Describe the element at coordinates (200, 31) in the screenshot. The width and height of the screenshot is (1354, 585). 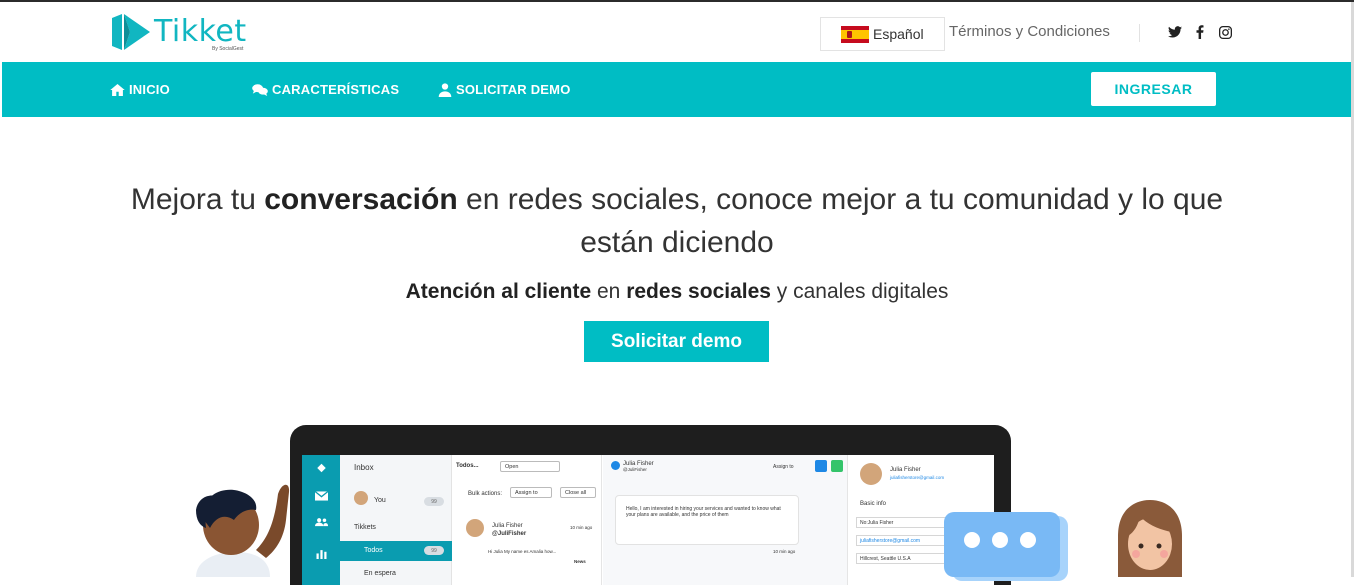
I see `logo-text: Tikket` at that location.